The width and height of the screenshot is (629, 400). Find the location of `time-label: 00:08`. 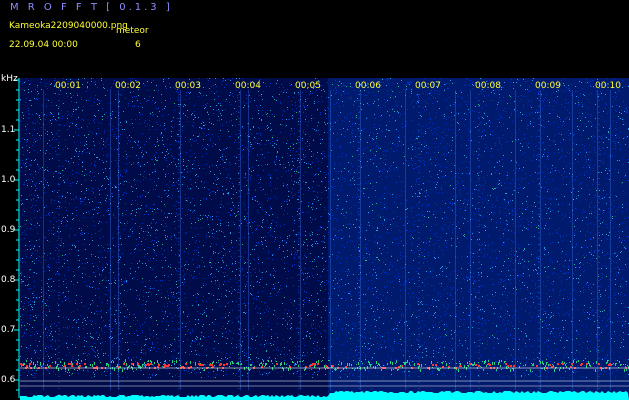

time-label: 00:08 is located at coordinates (488, 86).